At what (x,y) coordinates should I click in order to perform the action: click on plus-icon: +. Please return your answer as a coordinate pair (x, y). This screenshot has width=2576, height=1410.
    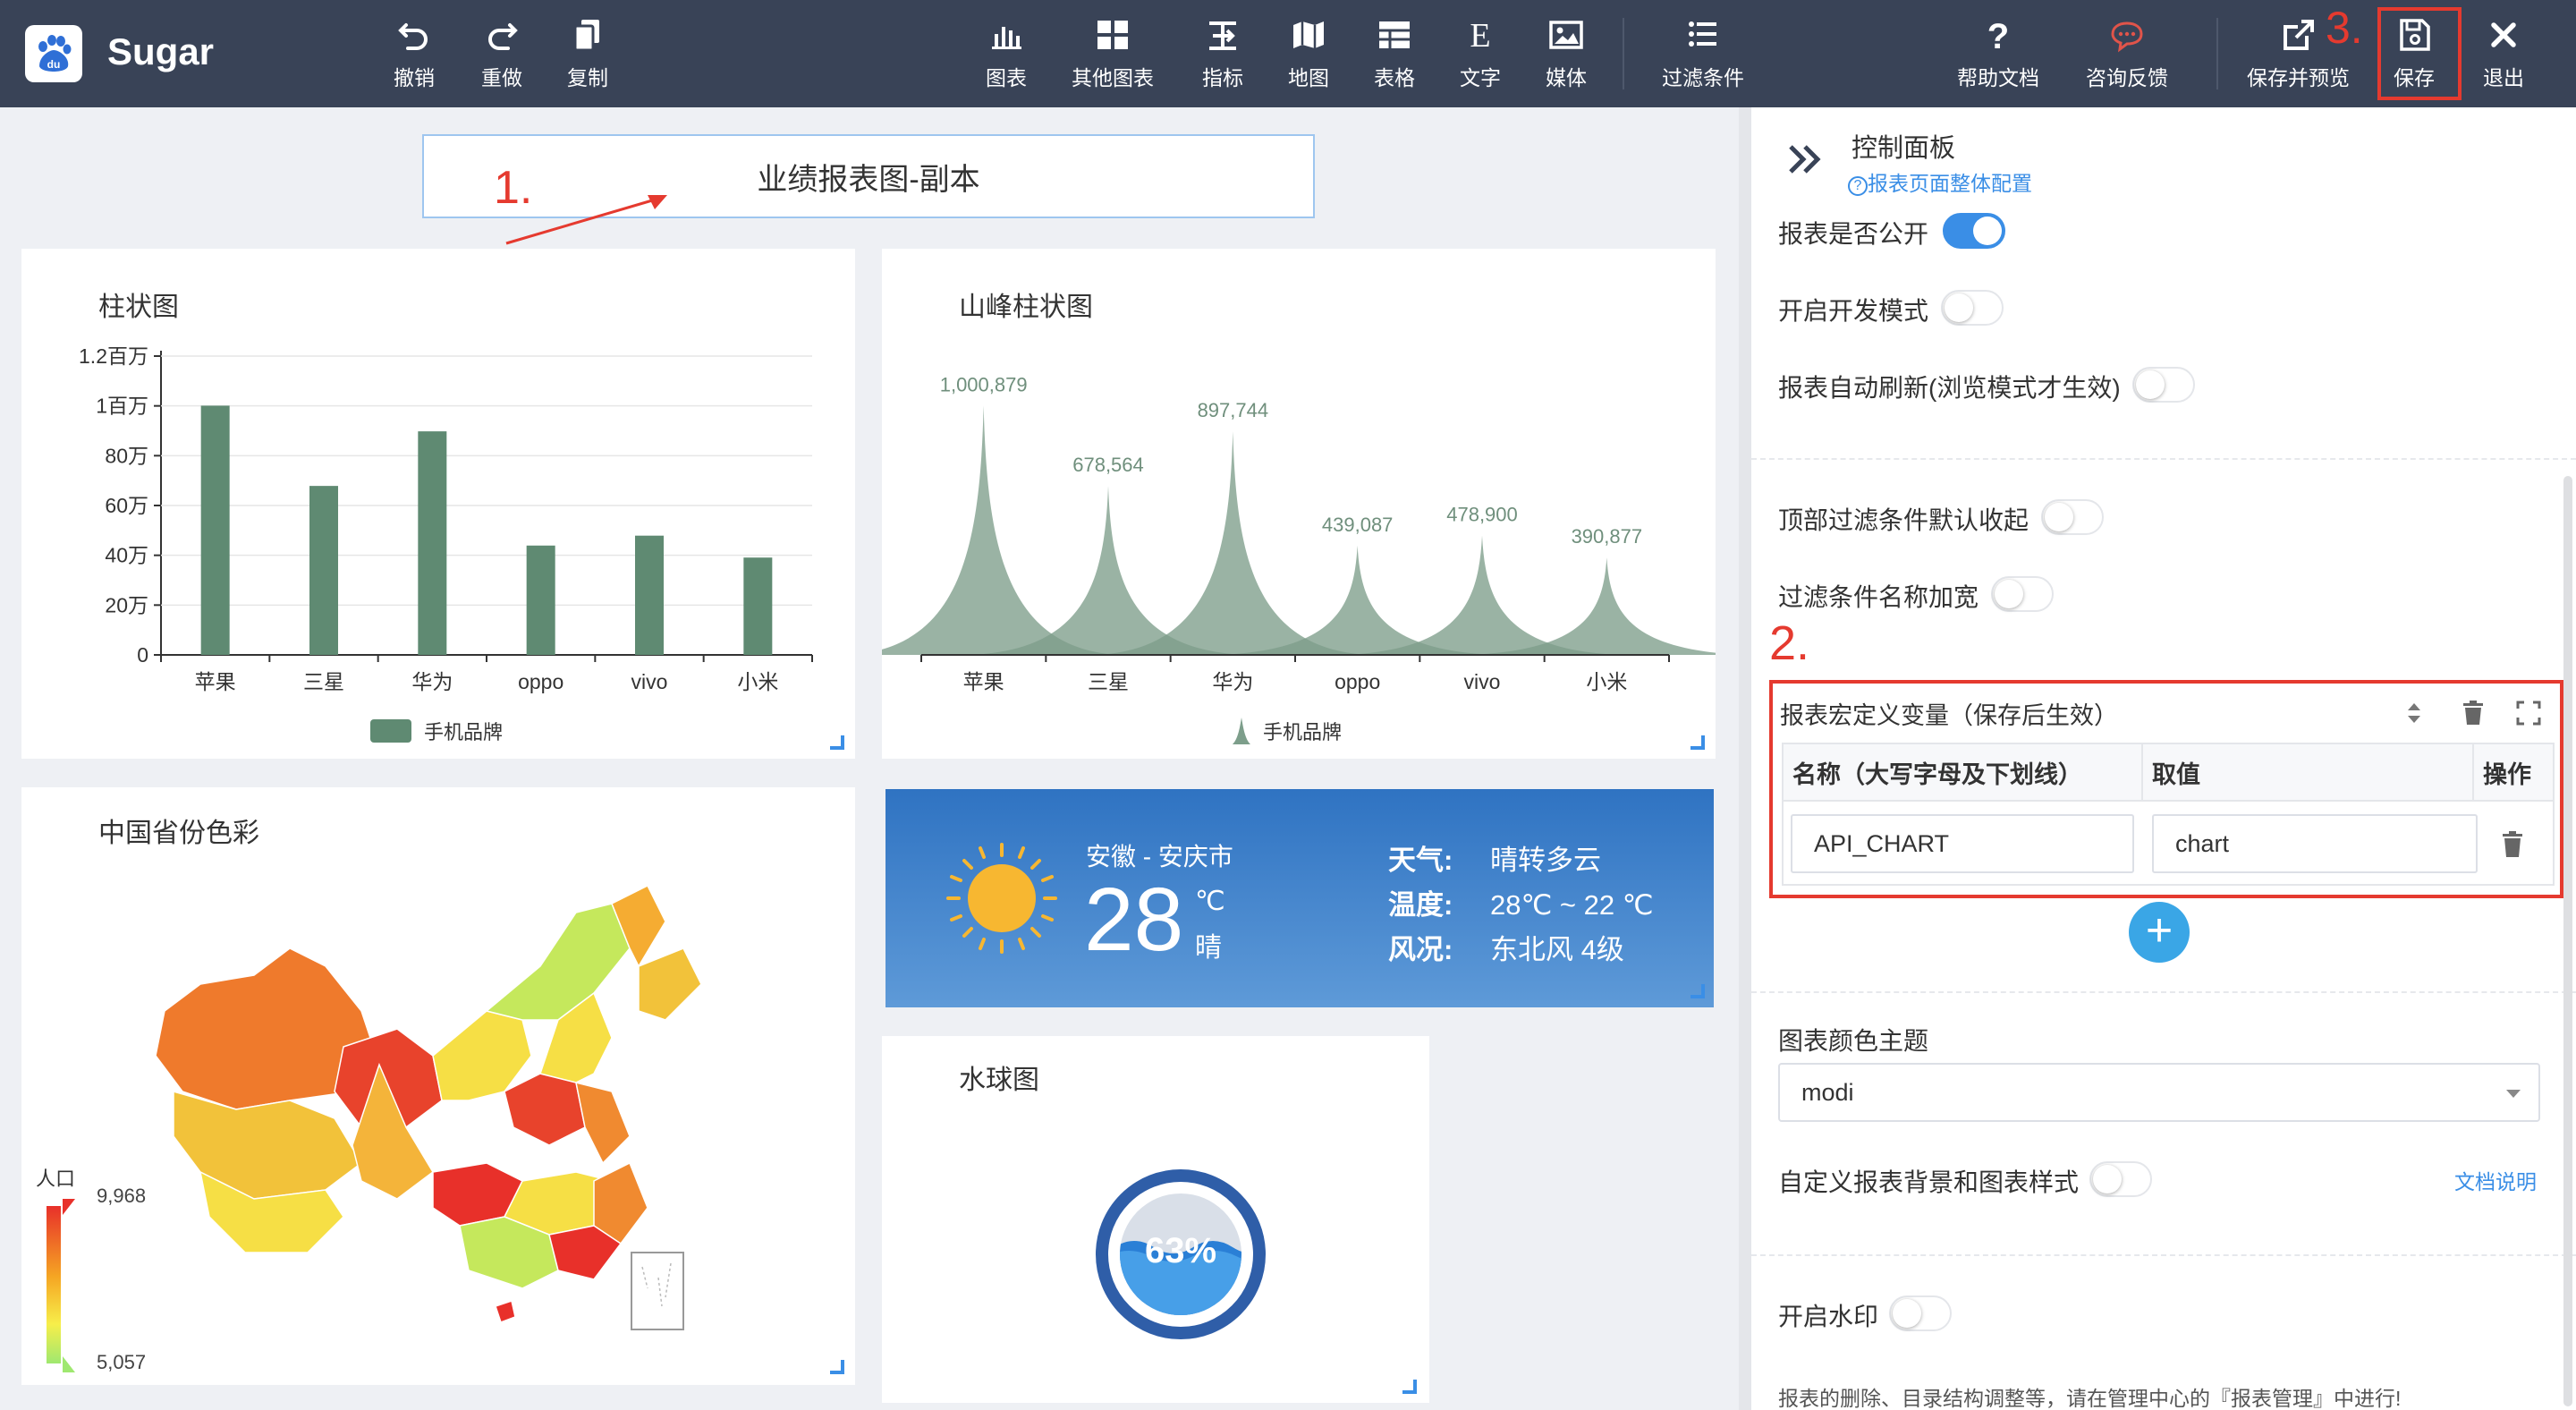
    Looking at the image, I should click on (2159, 931).